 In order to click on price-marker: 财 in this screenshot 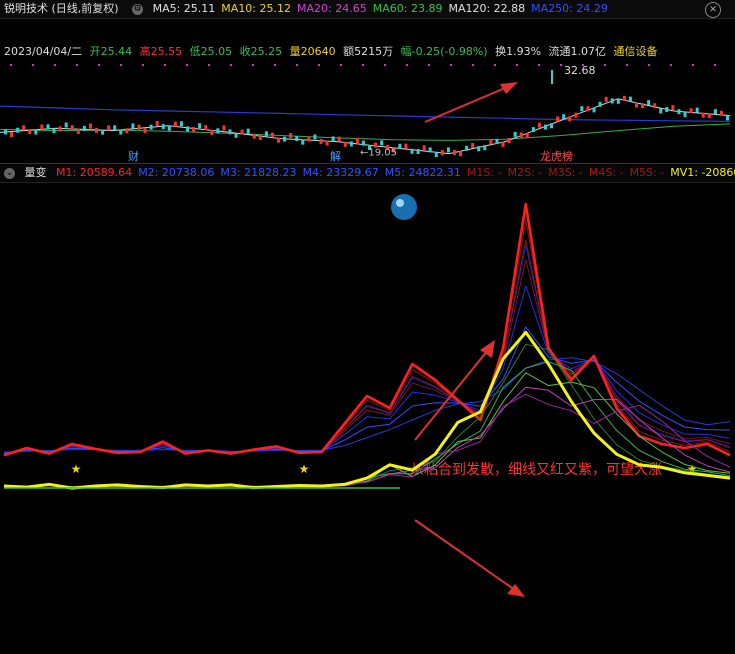, I will do `click(133, 156)`.